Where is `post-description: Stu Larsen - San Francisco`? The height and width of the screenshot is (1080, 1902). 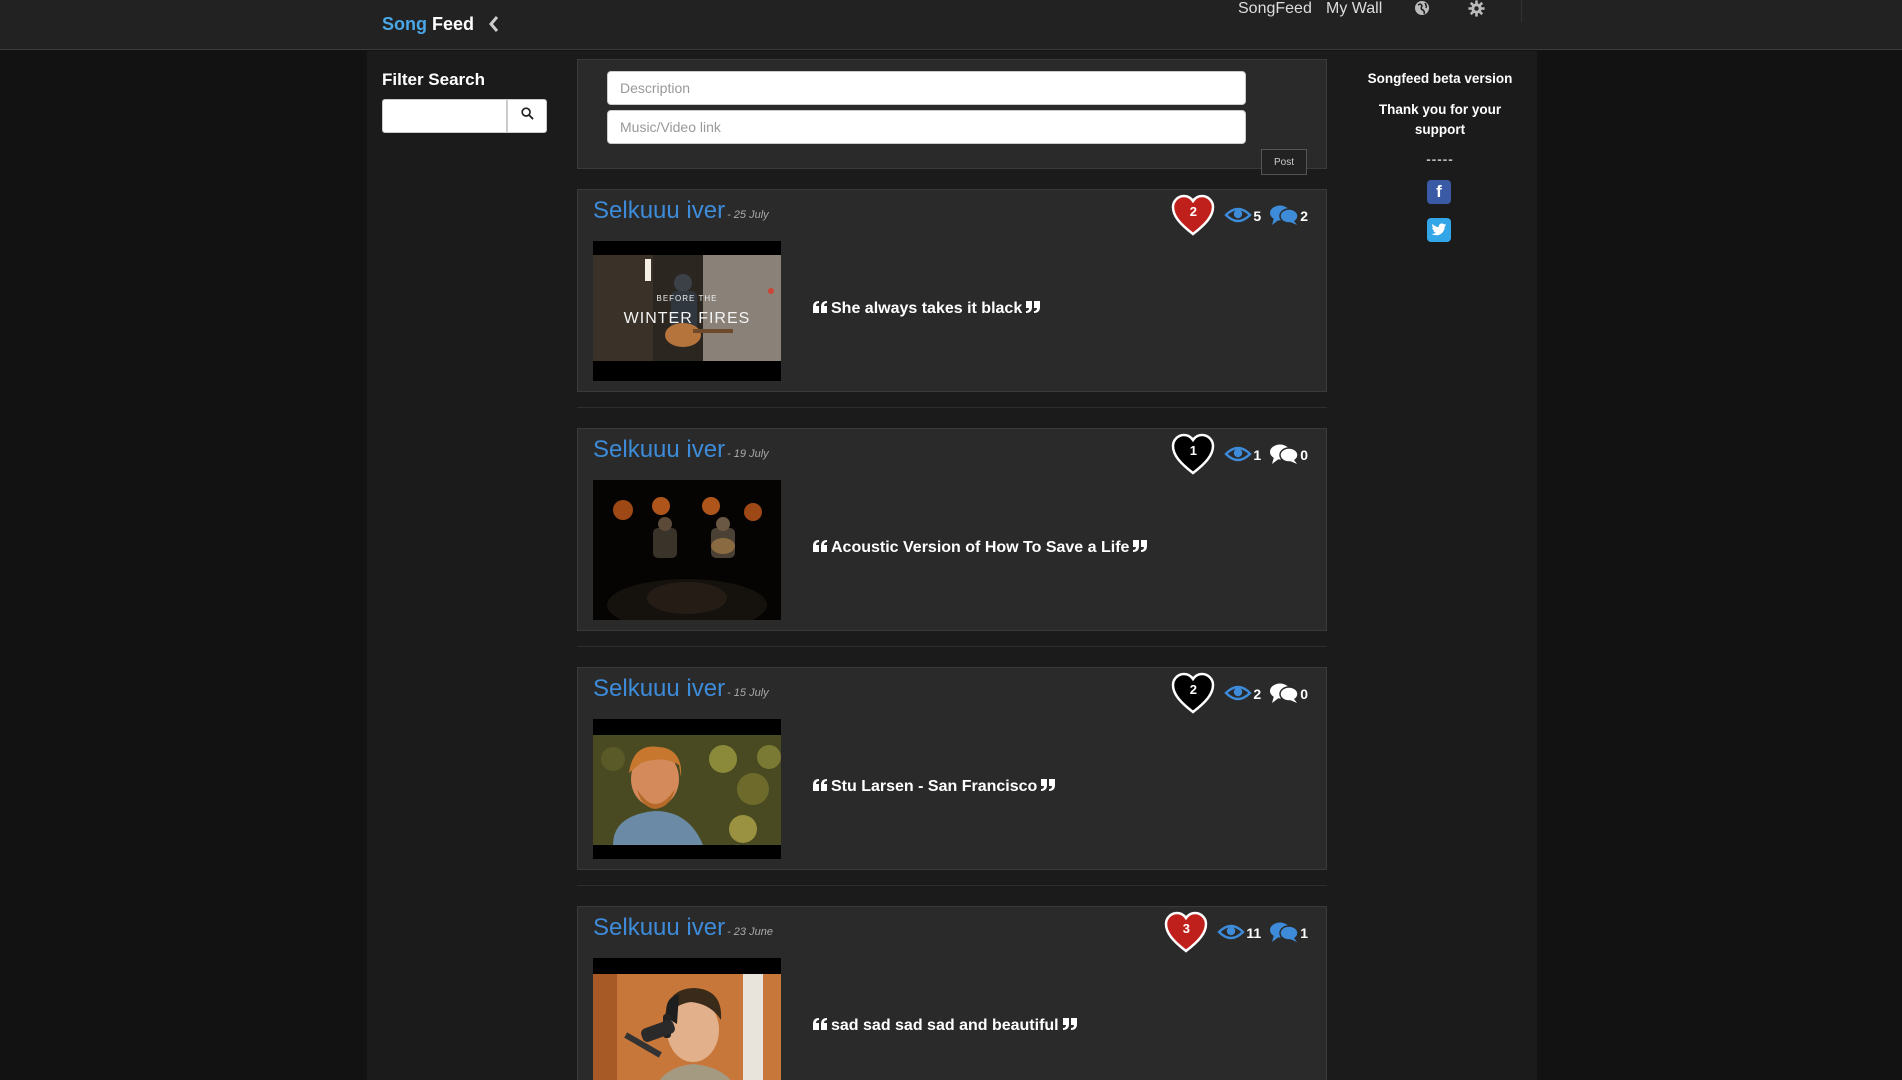
post-description: Stu Larsen - San Francisco is located at coordinates (934, 786).